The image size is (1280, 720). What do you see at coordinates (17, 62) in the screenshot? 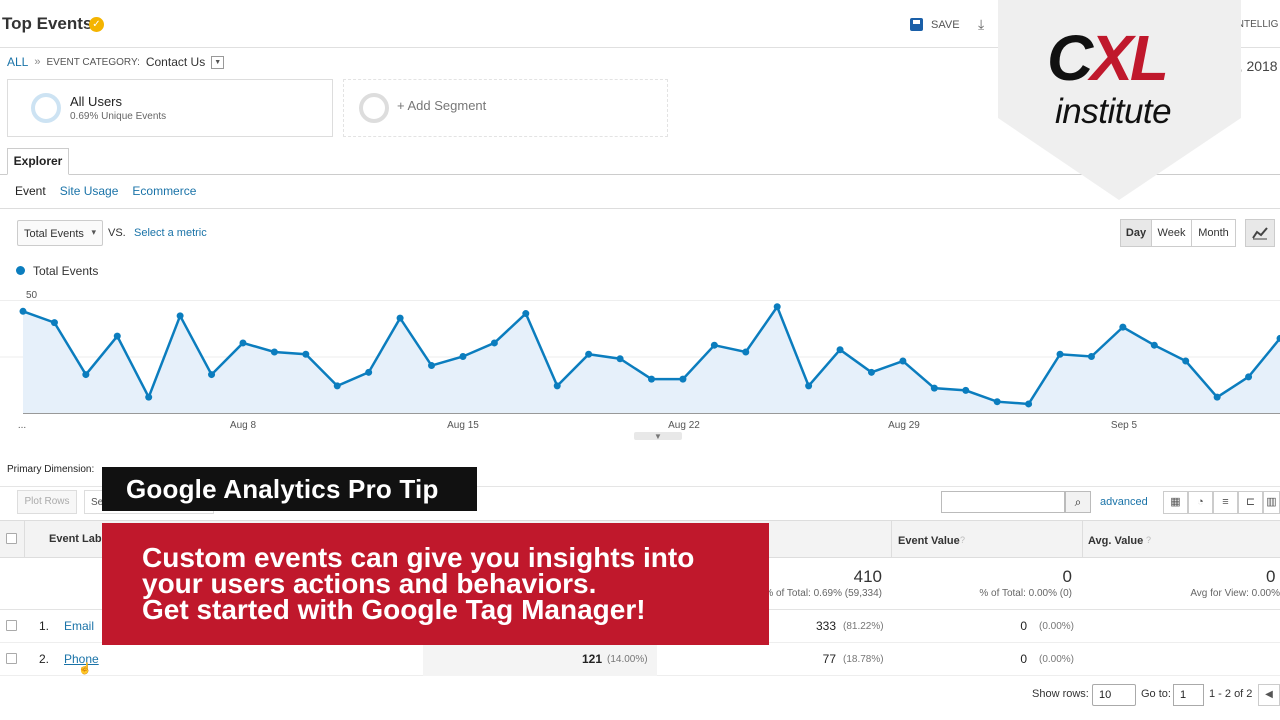
I see `breadcrumb-all-link: ALL` at bounding box center [17, 62].